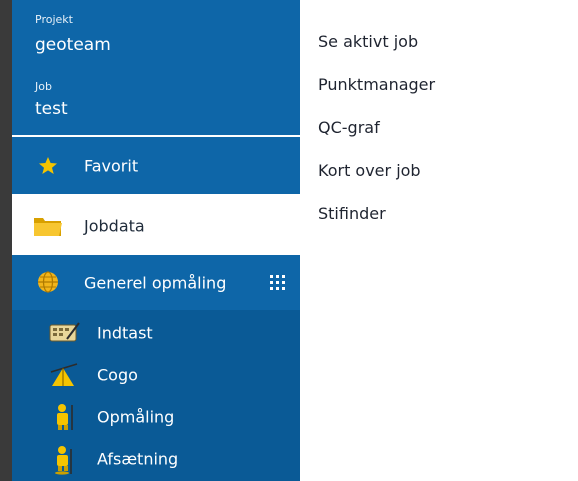  Describe the element at coordinates (428, 133) in the screenshot. I see `menu-item-qc-graf: QC-graf` at that location.